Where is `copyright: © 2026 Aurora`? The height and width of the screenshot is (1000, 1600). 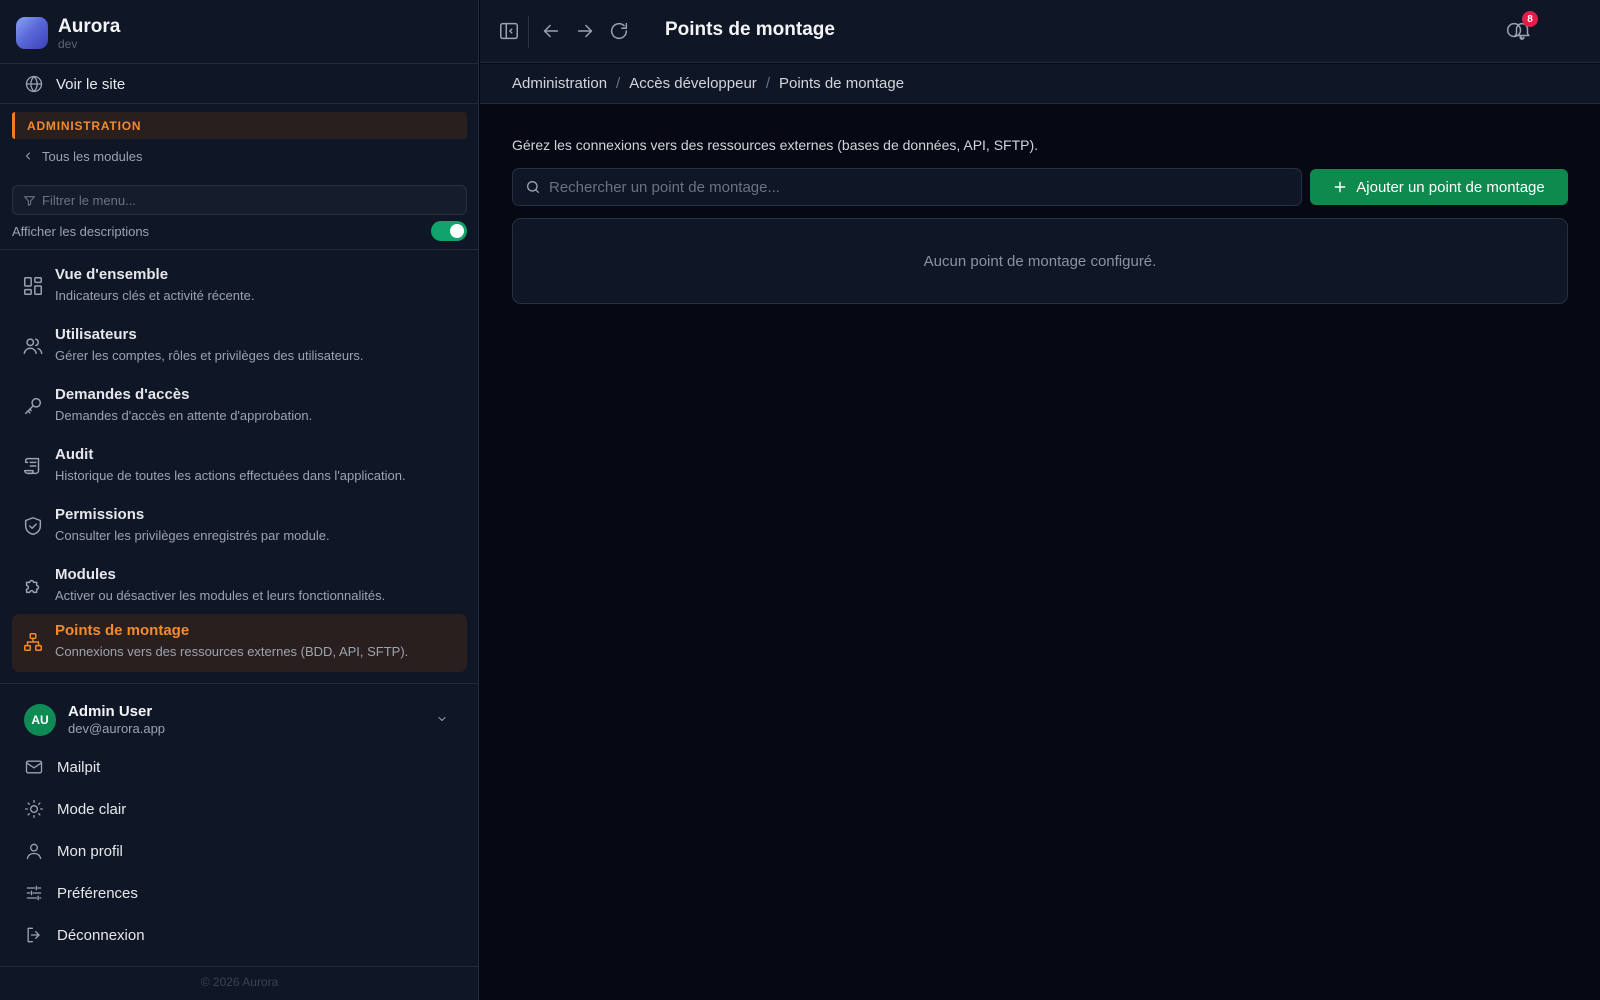
copyright: © 2026 Aurora is located at coordinates (239, 982).